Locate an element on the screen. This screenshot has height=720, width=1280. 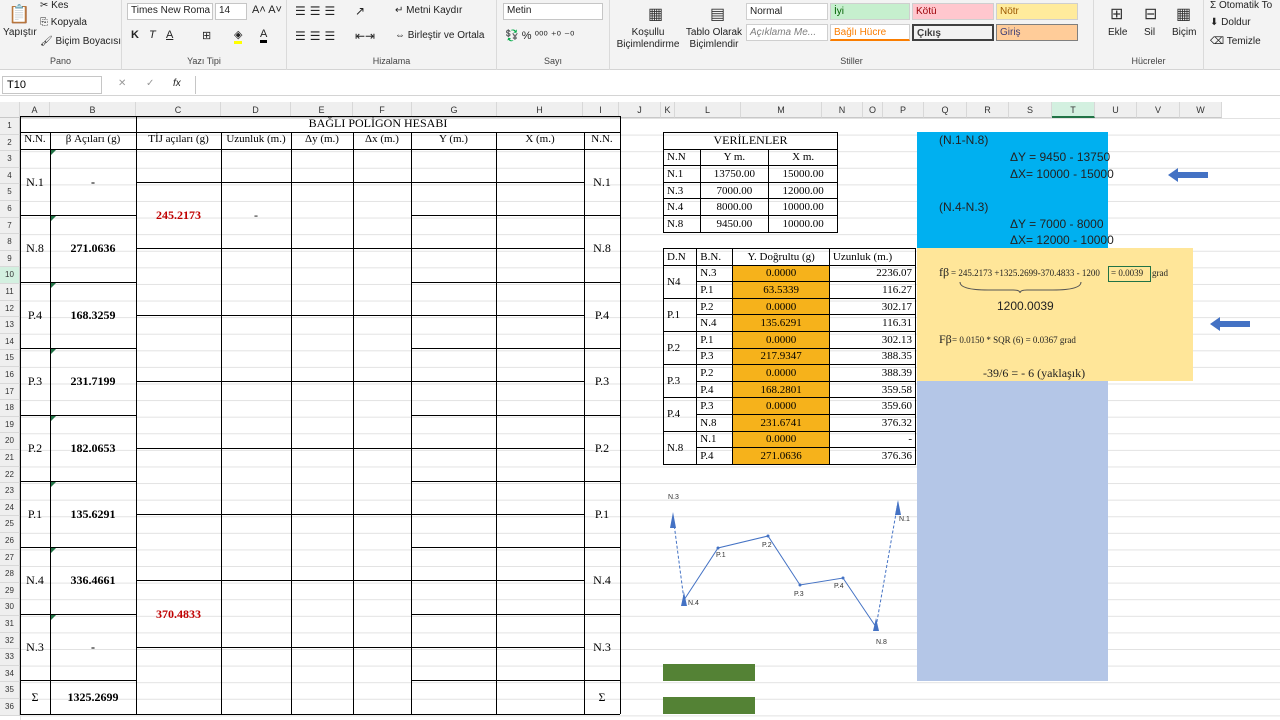
format-button: Biçim is located at coordinates (1184, 32).